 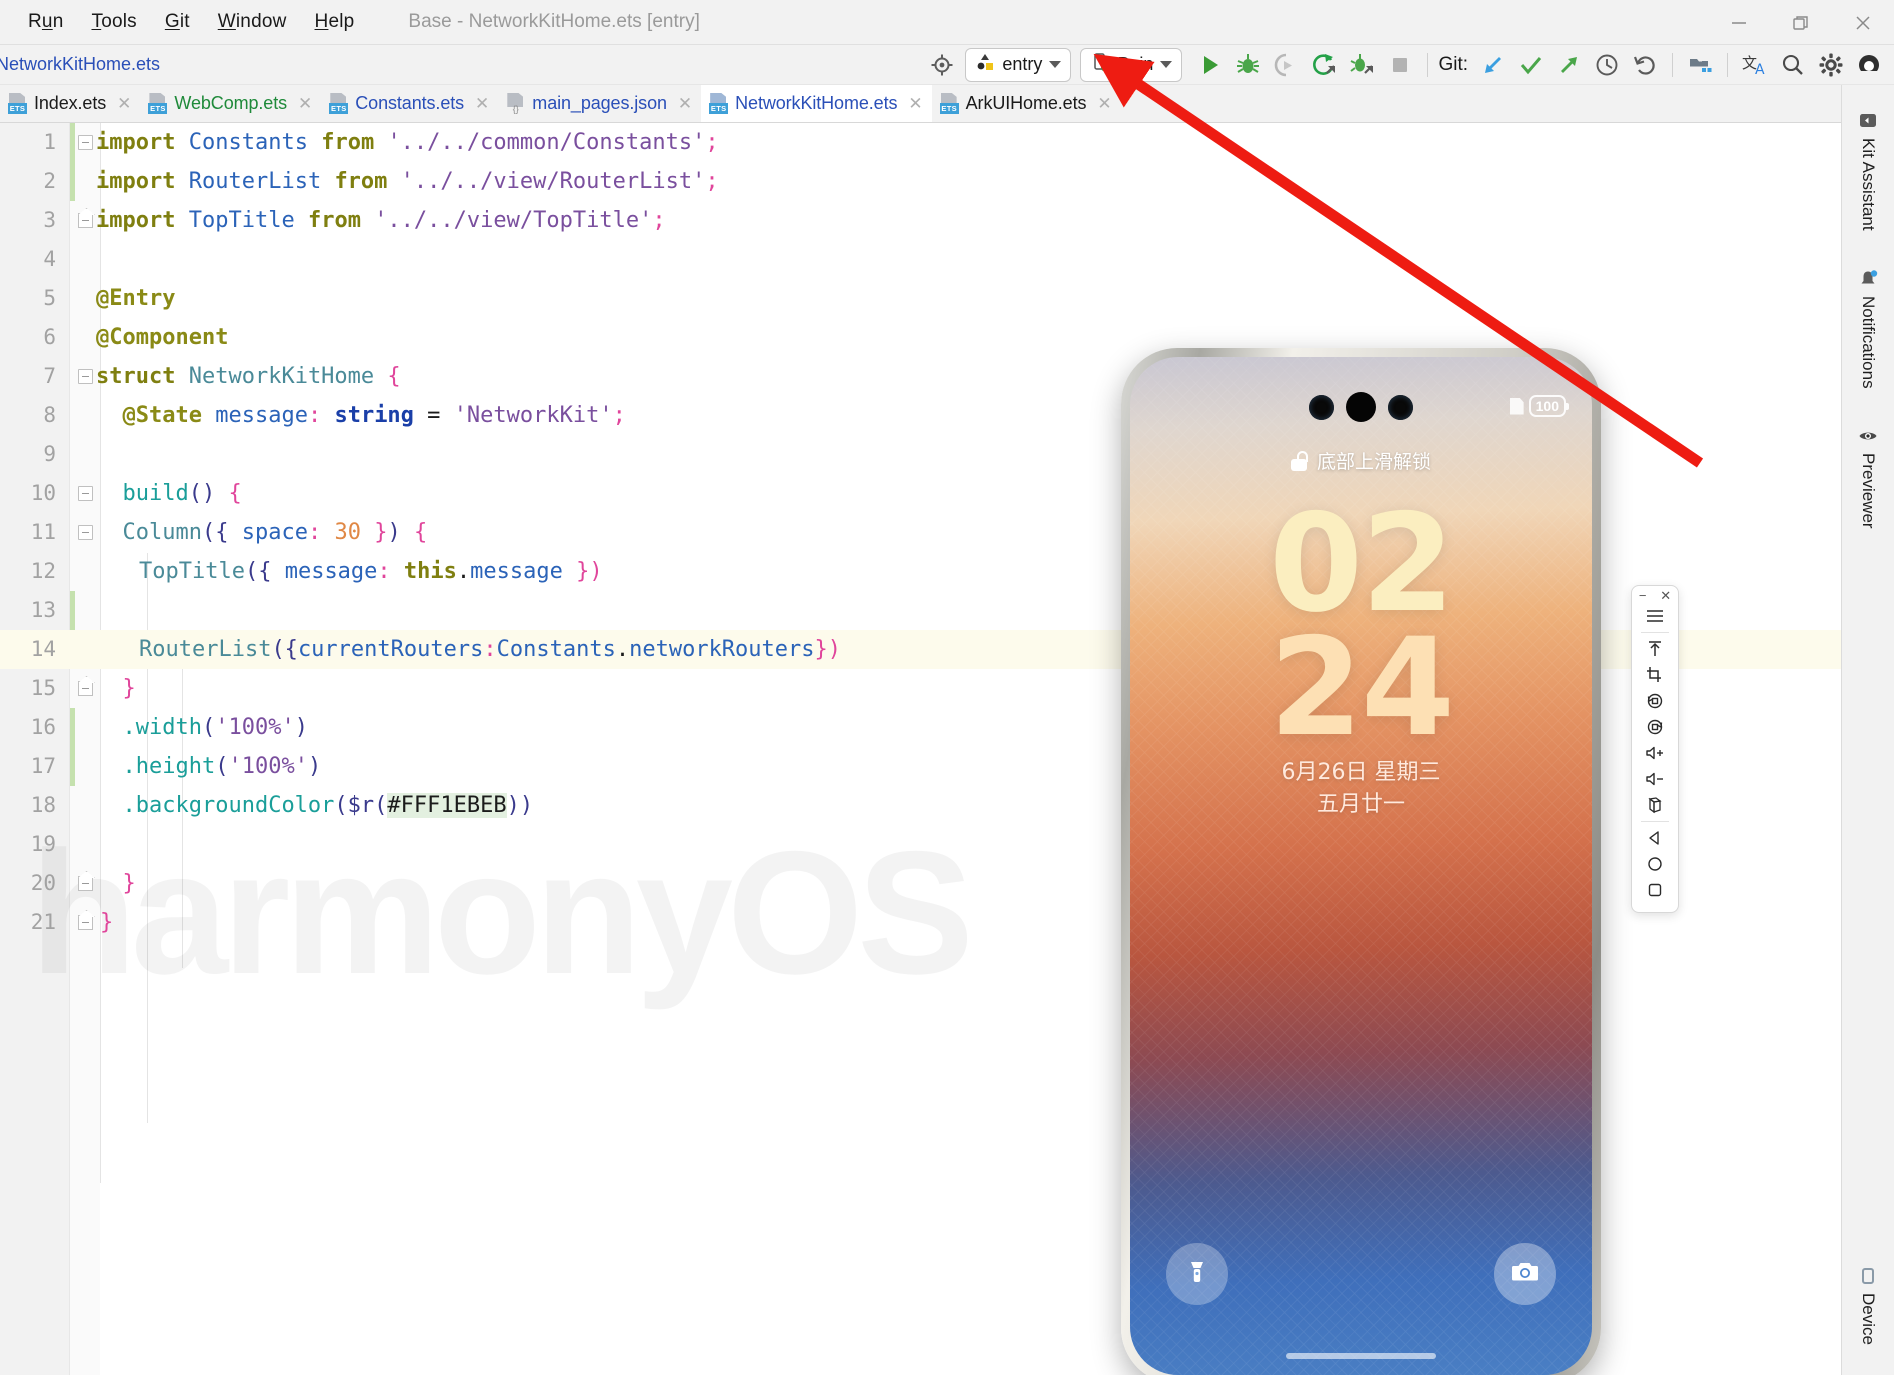 What do you see at coordinates (1361, 1356) in the screenshot?
I see `home-indicator` at bounding box center [1361, 1356].